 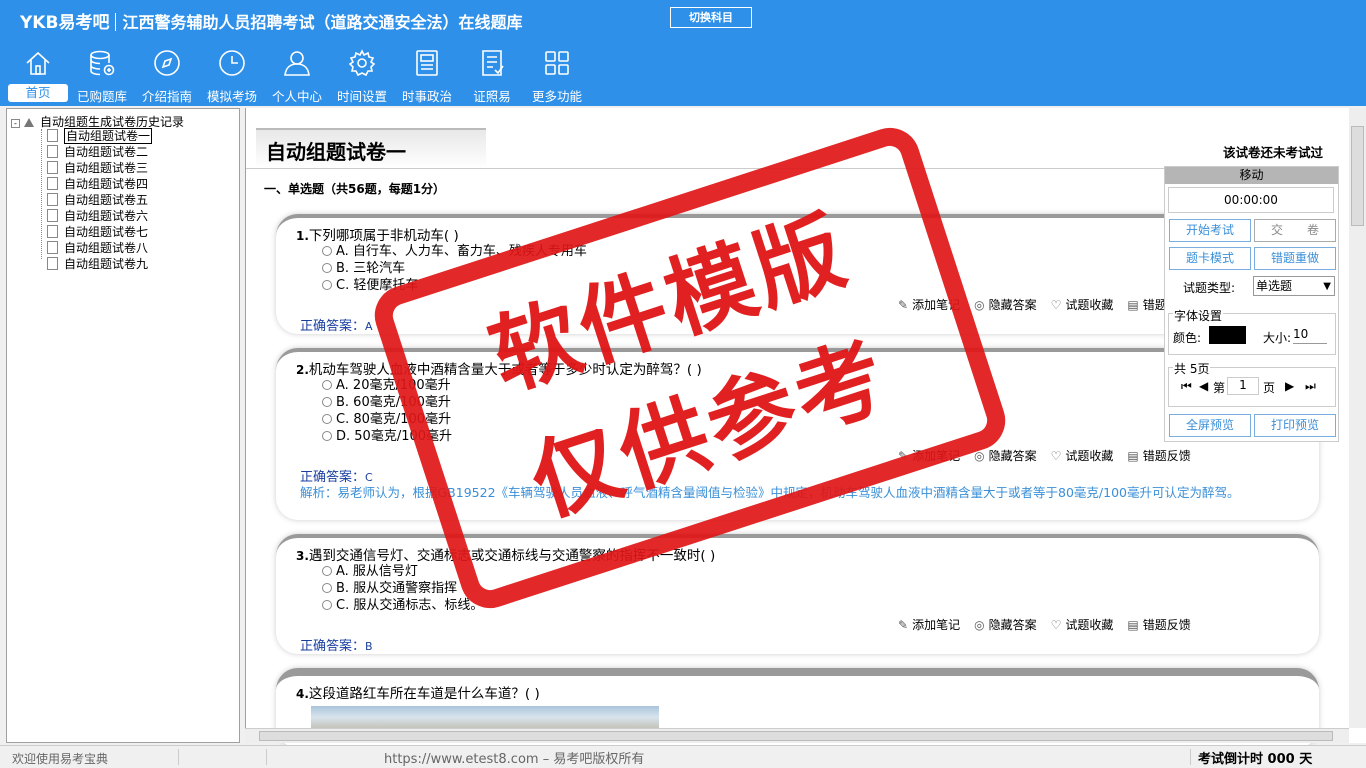 I want to click on nav-label: 时间设置, so click(x=361, y=96).